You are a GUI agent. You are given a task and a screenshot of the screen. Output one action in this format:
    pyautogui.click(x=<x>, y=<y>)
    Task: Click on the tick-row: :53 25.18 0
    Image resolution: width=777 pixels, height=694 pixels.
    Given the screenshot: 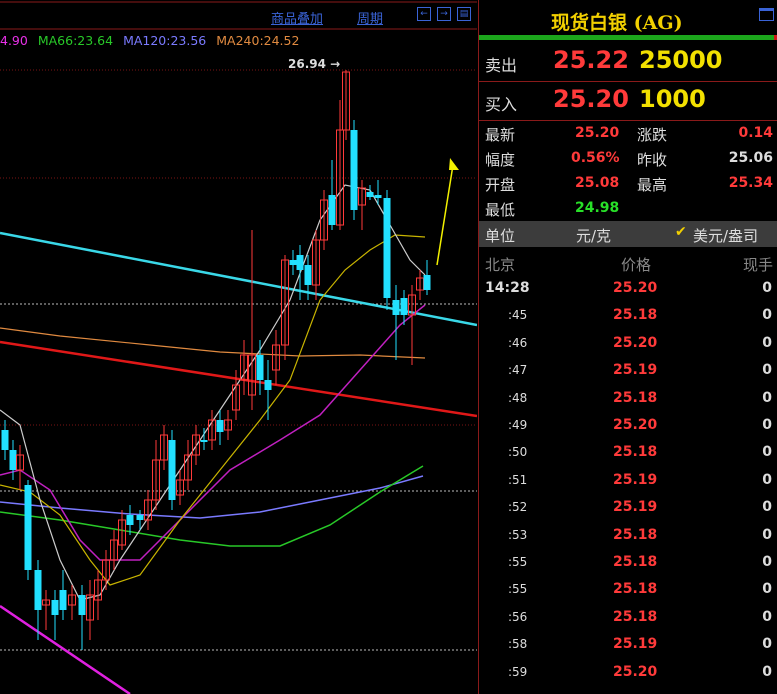 What is the action you would take?
    pyautogui.click(x=628, y=539)
    